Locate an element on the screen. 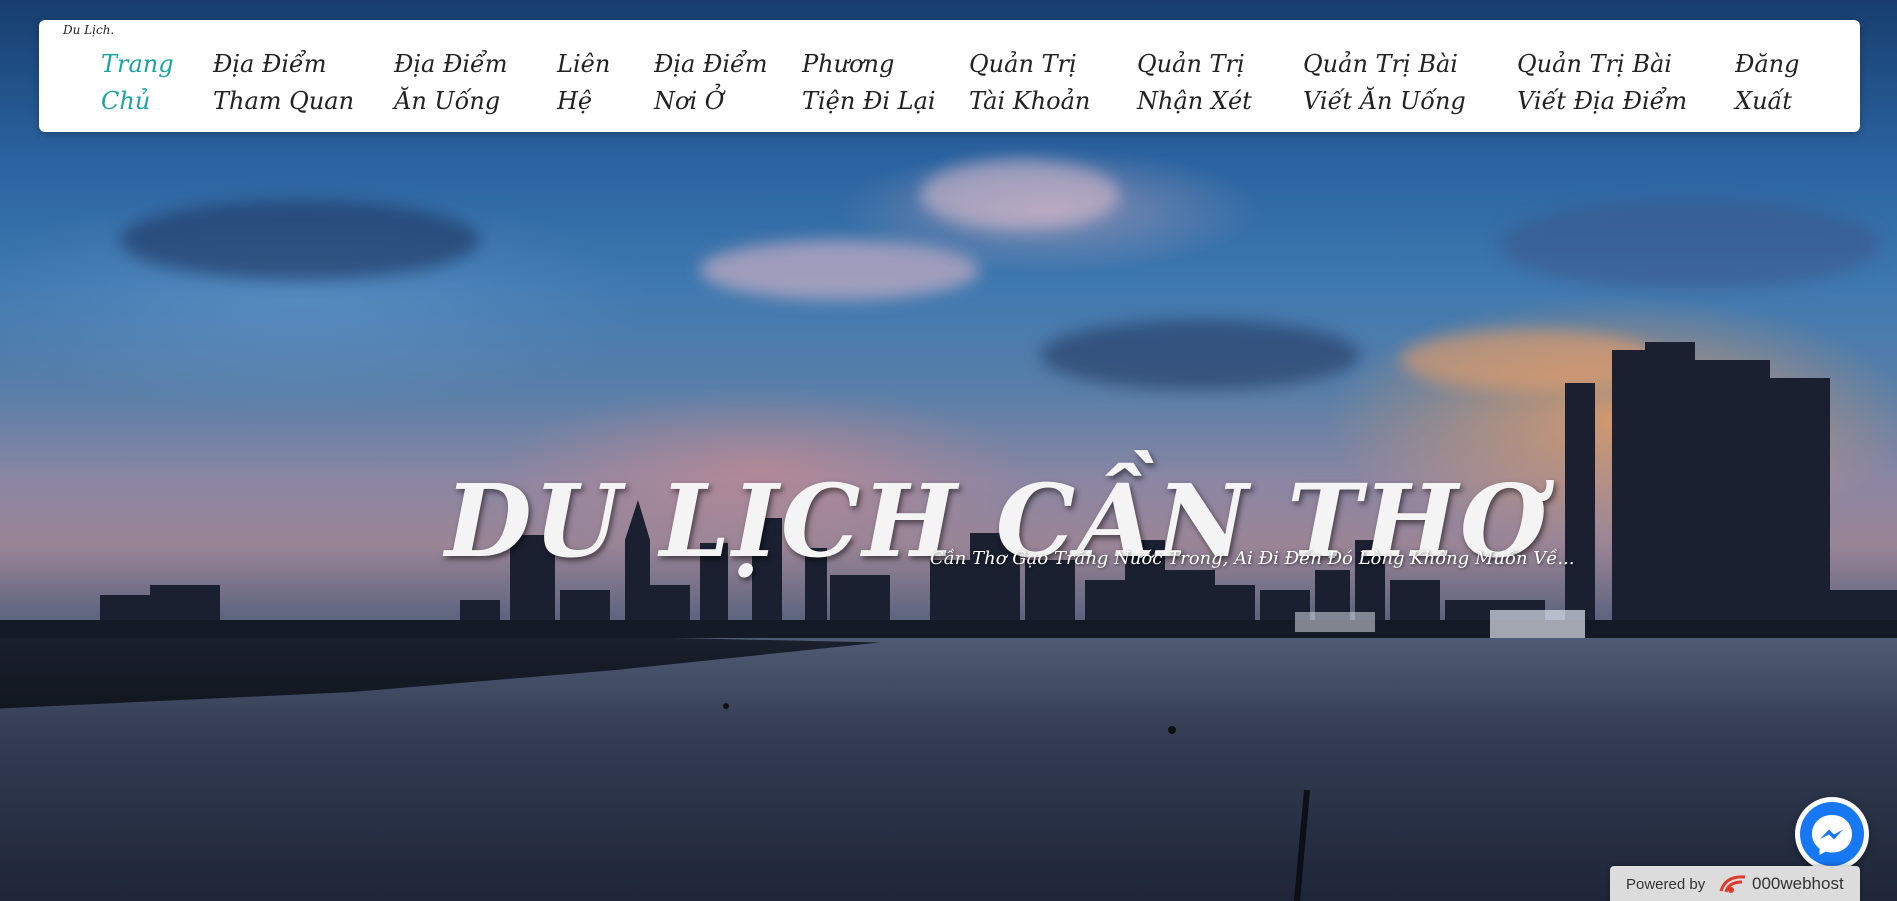  nav-item-lien-he: Liên Hệ is located at coordinates (583, 83).